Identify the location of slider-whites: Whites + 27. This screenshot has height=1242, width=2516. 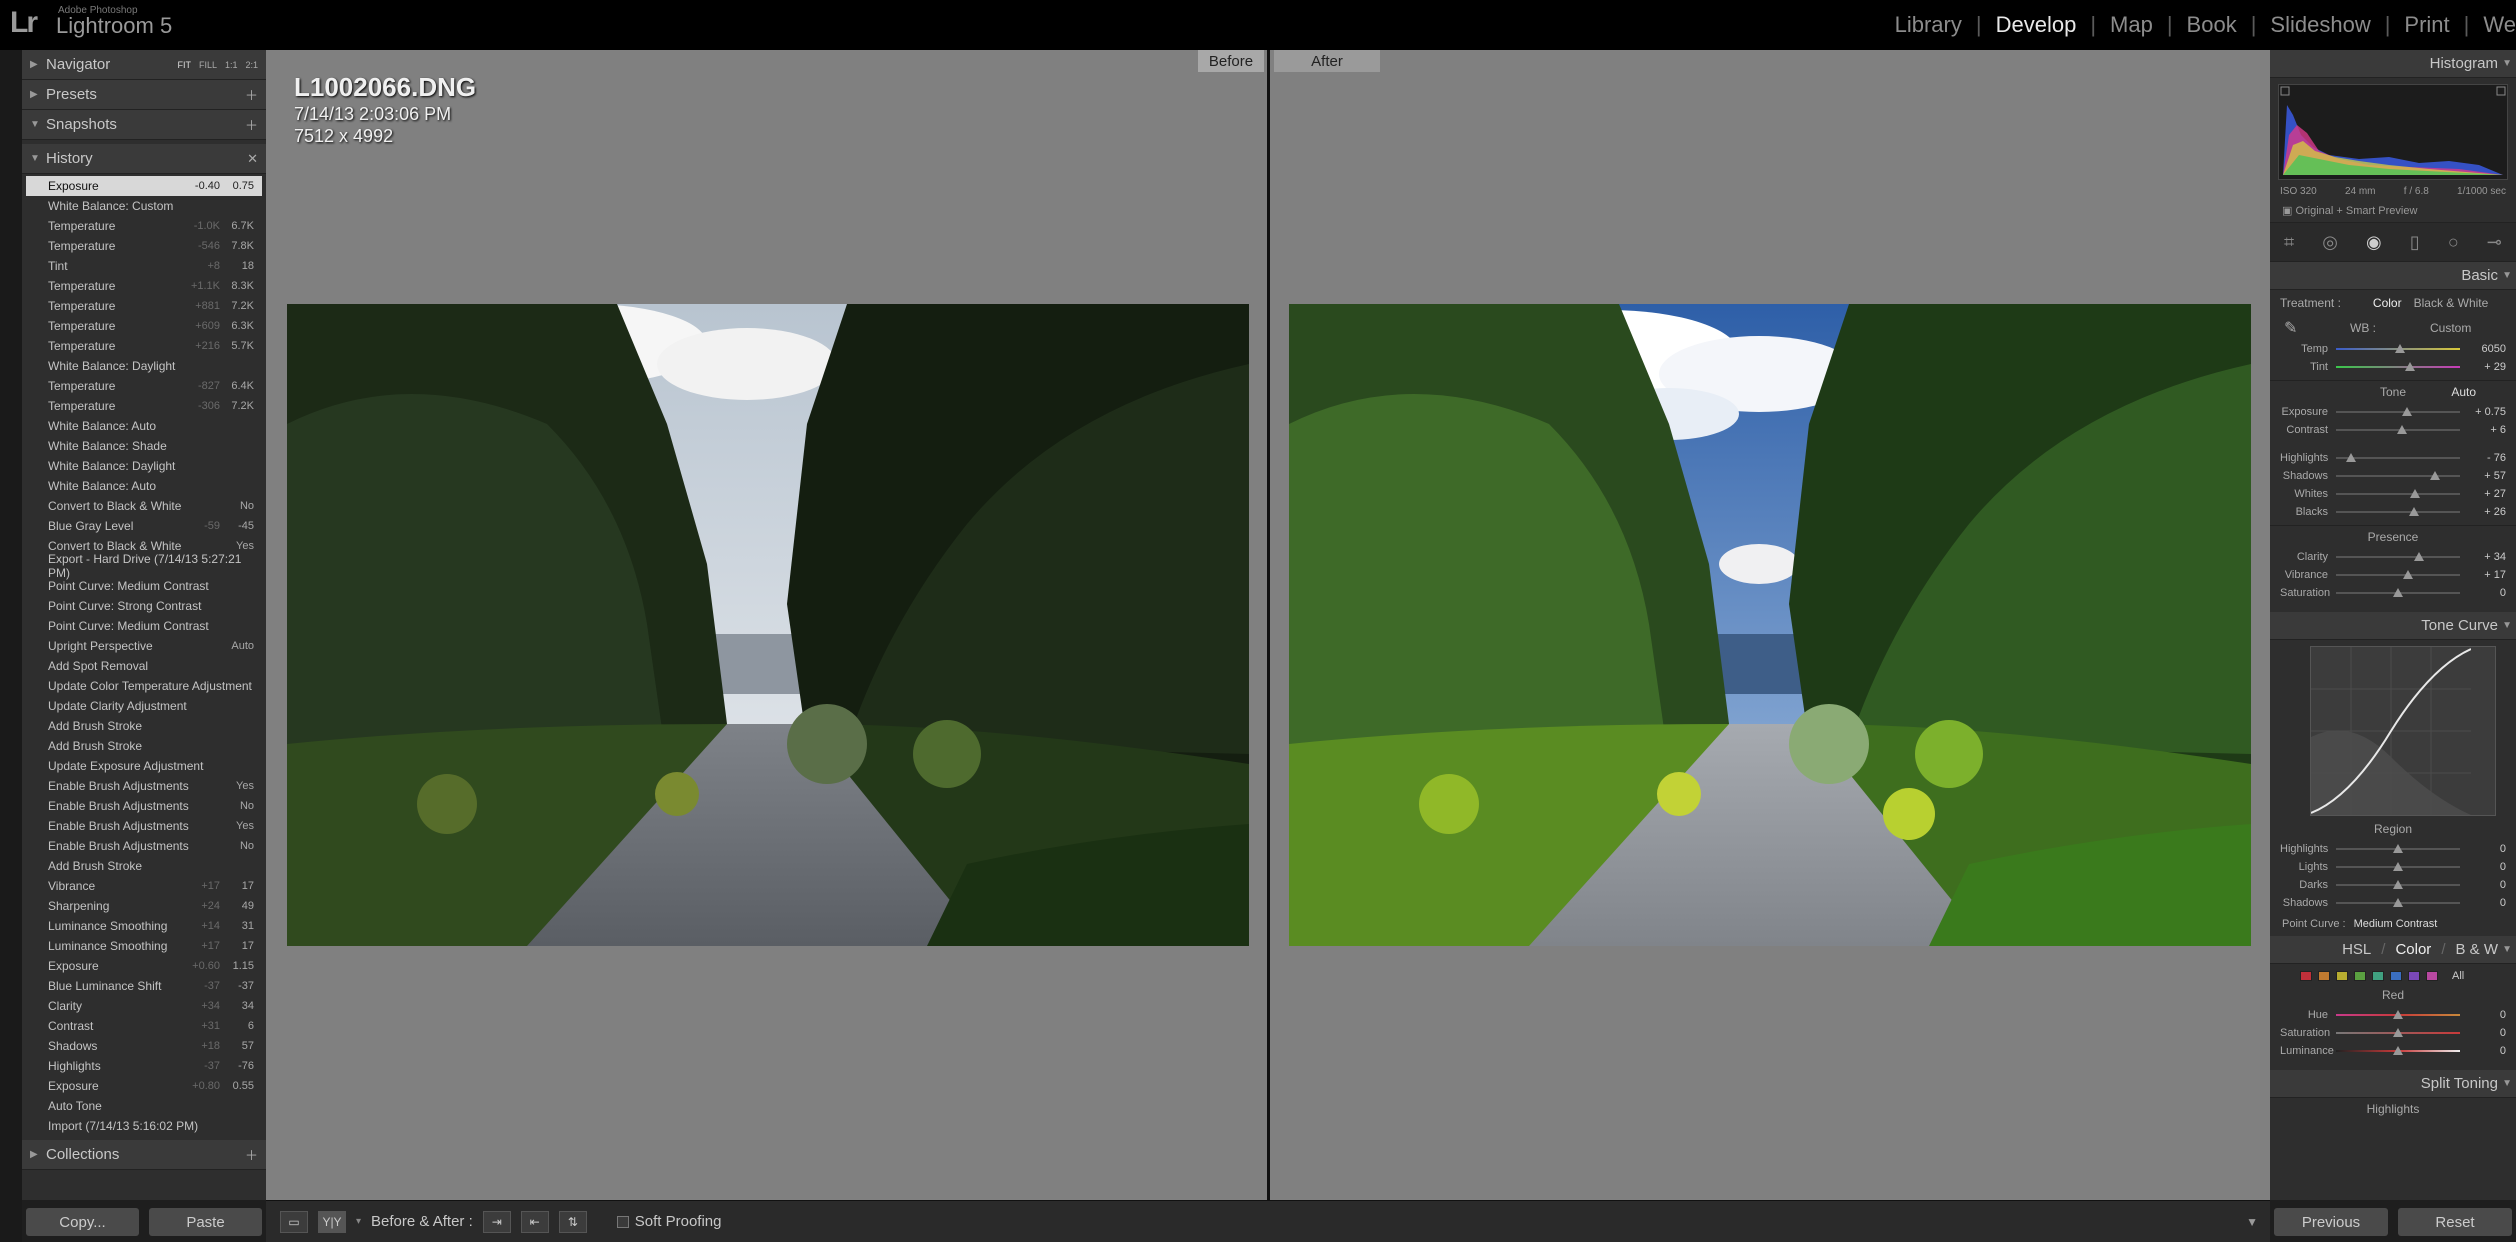
(2393, 494).